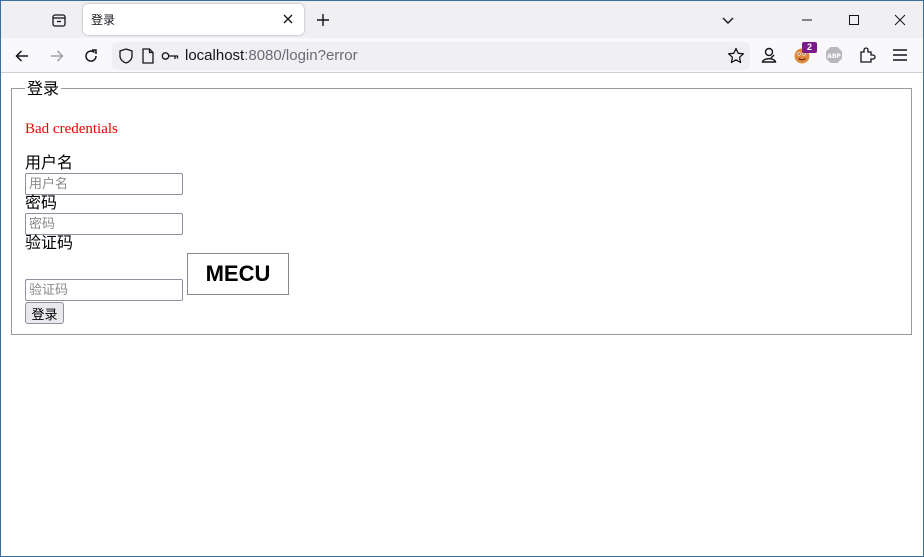 This screenshot has height=557, width=924. I want to click on captcha-input, so click(104, 290).